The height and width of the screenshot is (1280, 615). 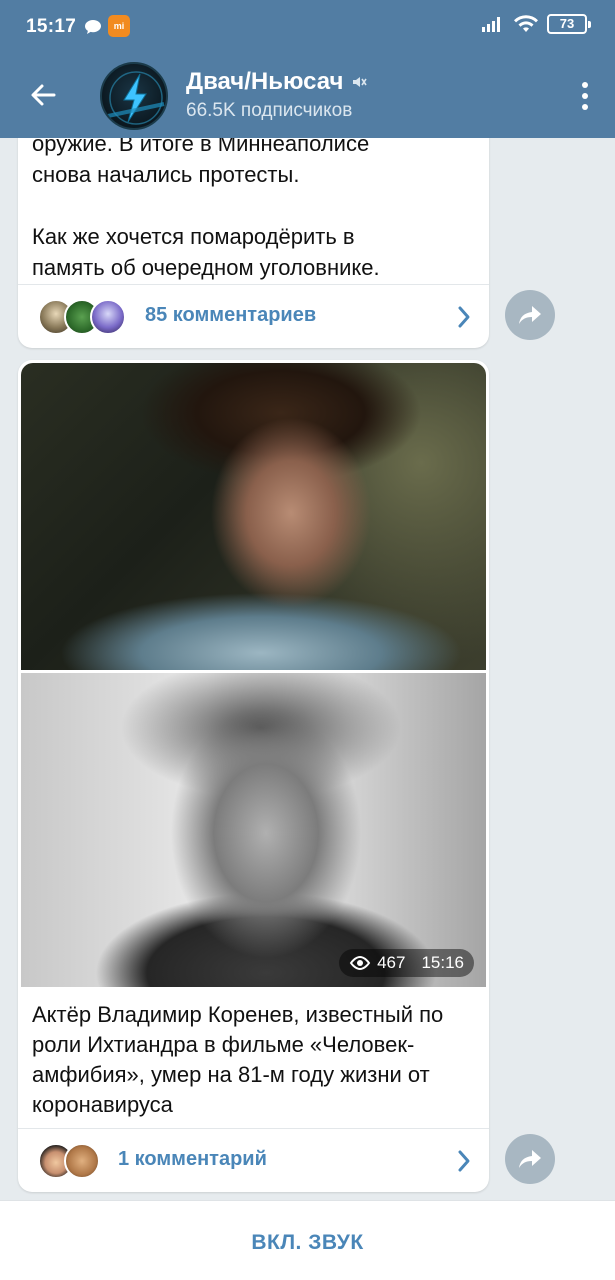 I want to click on bottom-bar: ВКЛ. ЗВУК, so click(x=307, y=1240).